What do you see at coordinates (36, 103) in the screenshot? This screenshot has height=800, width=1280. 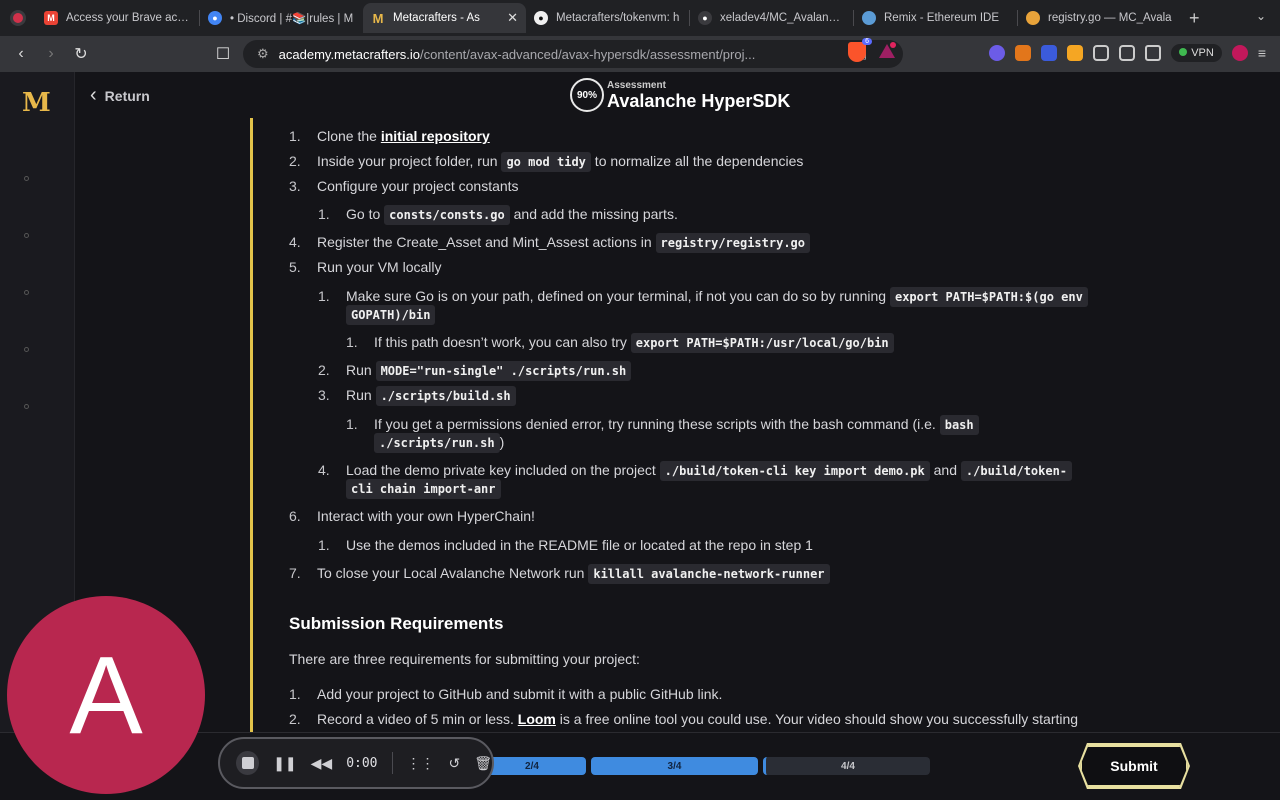 I see `metacrafters-logo: M` at bounding box center [36, 103].